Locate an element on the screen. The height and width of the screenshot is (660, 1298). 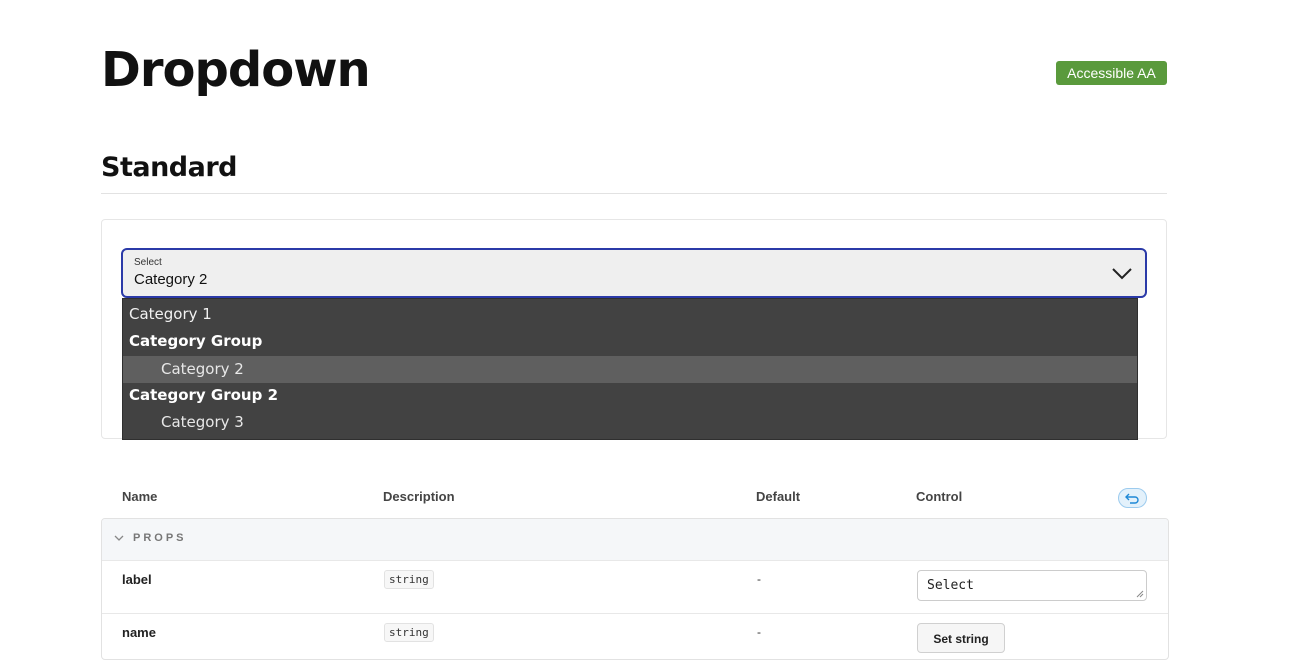
dropdown-select: Select Category 2 is located at coordinates (634, 273).